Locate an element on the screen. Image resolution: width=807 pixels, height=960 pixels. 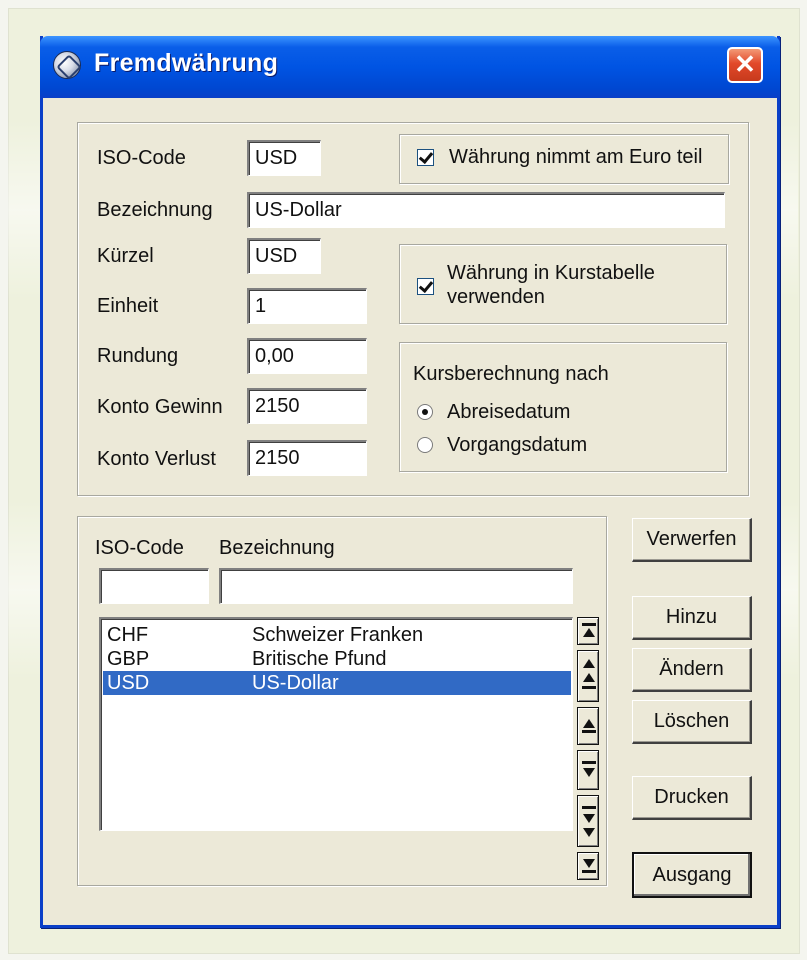
konto-verlust-input: 2150 is located at coordinates (307, 458).